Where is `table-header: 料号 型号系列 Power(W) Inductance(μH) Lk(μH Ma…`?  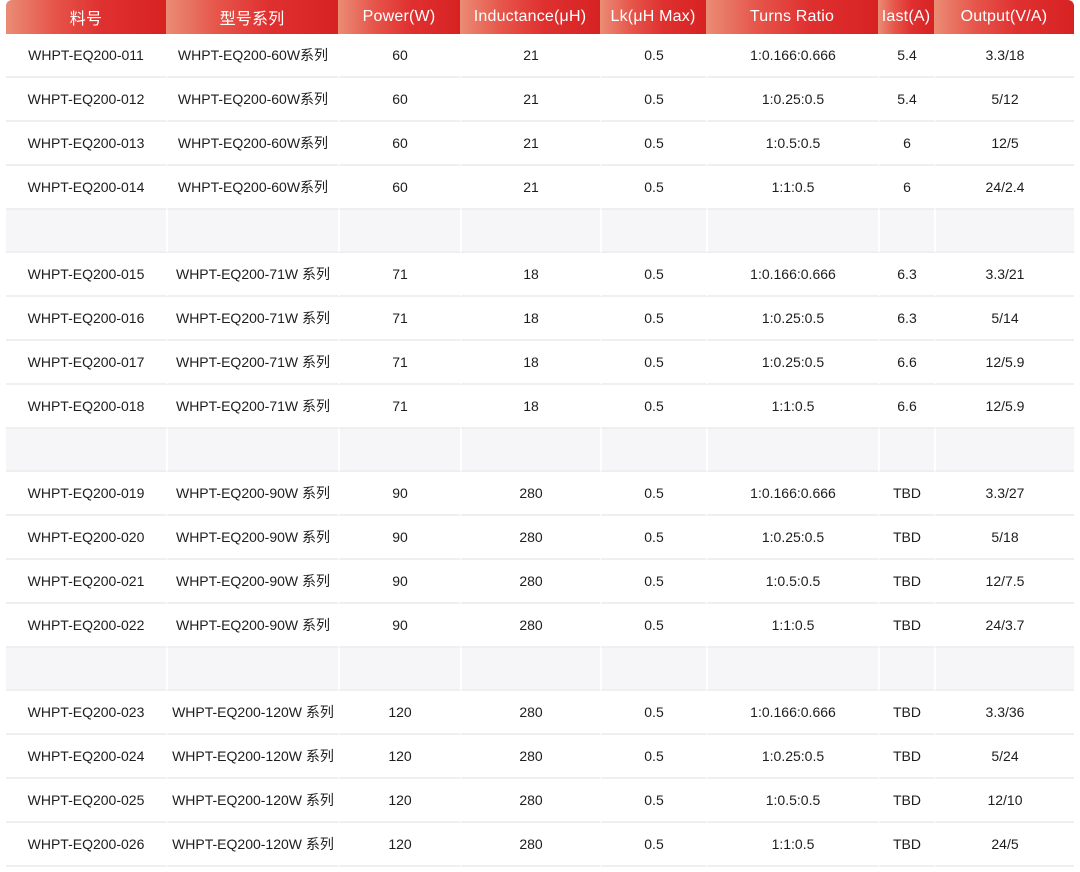 table-header: 料号 型号系列 Power(W) Inductance(μH) Lk(μH Ma… is located at coordinates (540, 17).